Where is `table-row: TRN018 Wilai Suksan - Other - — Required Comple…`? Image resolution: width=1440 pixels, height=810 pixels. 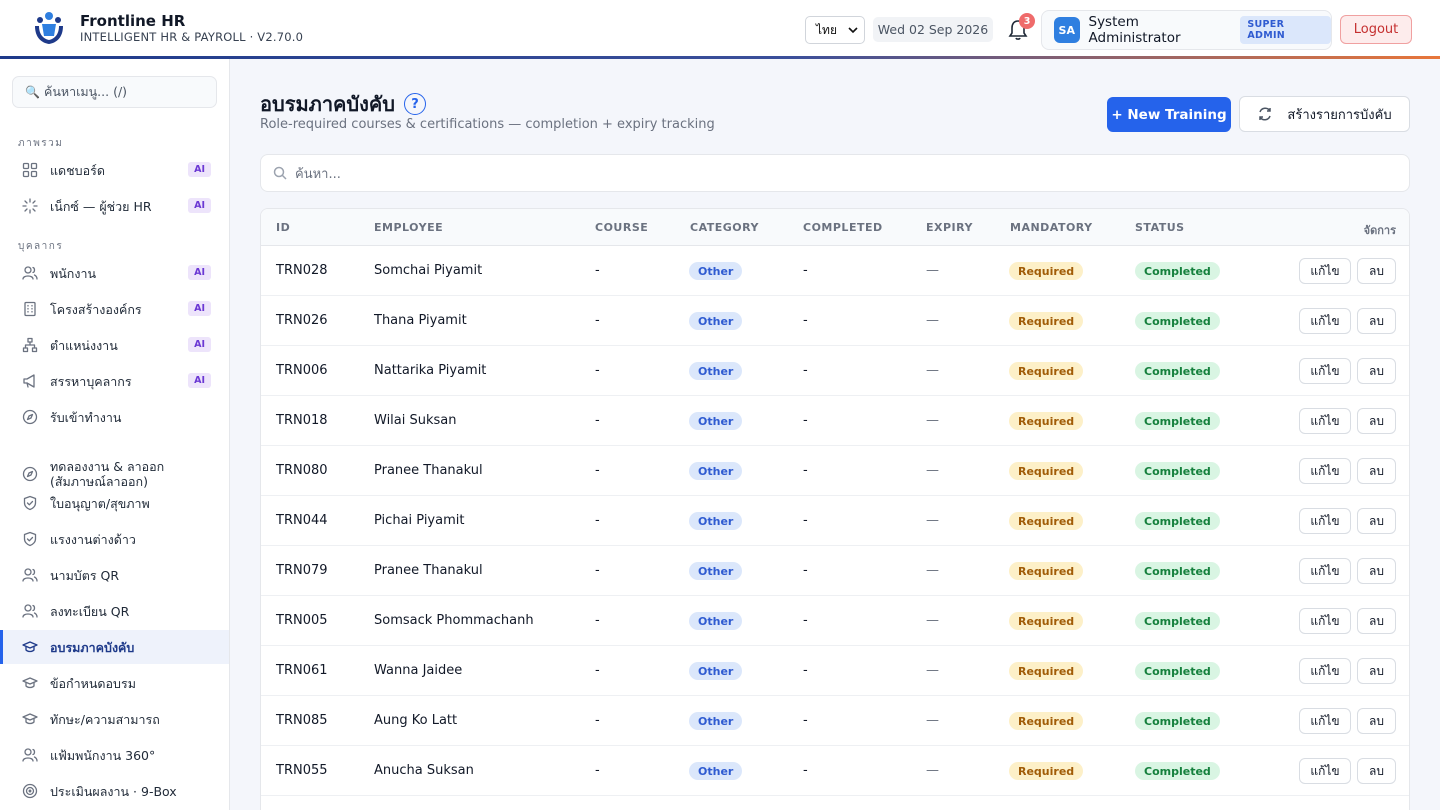
table-row: TRN018 Wilai Suksan - Other - — Required Comple… is located at coordinates (835, 421).